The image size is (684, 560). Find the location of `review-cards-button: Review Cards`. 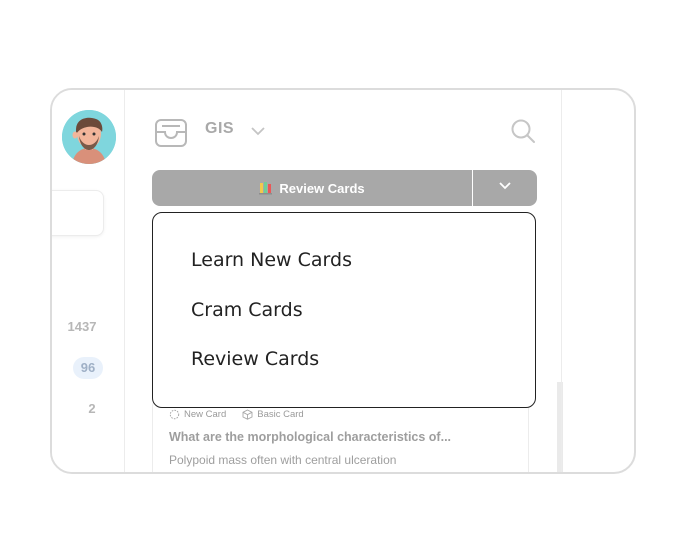

review-cards-button: Review Cards is located at coordinates (312, 188).